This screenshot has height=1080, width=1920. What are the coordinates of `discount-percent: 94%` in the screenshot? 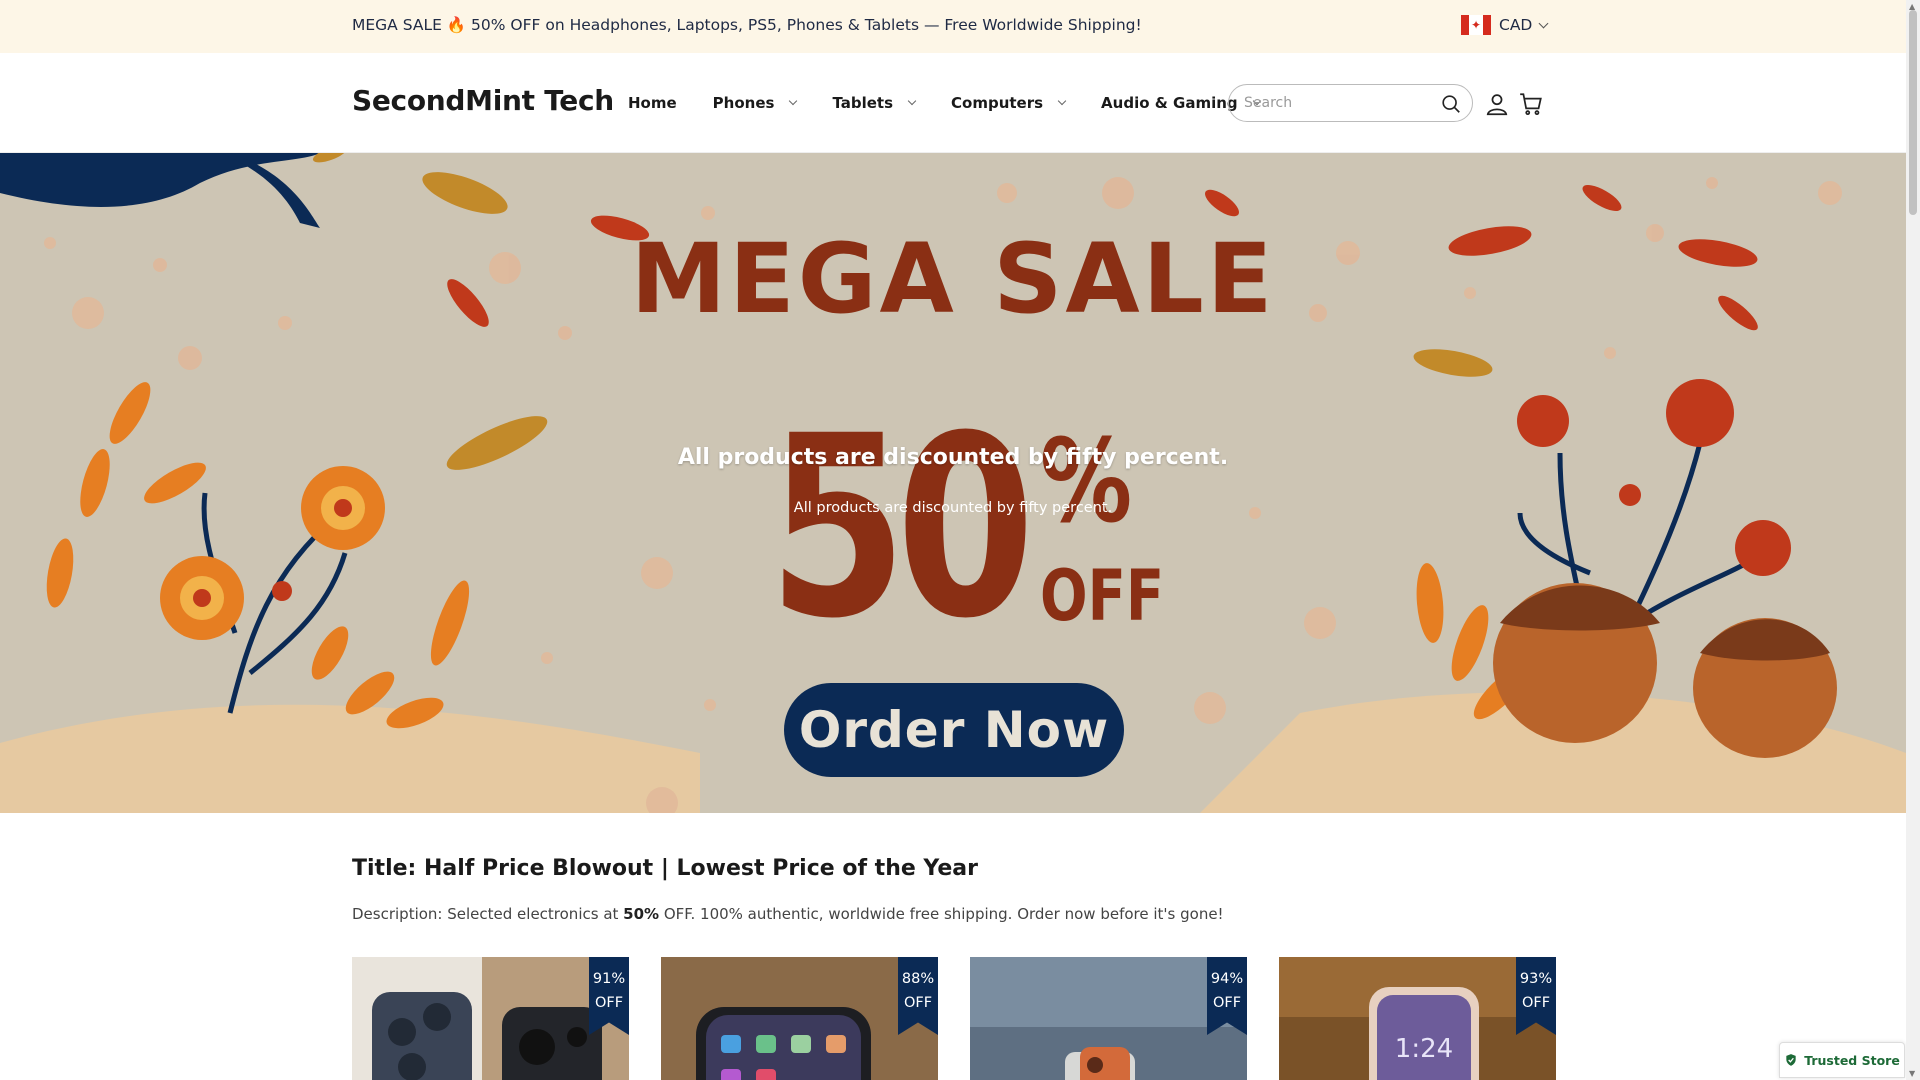 It's located at (1227, 979).